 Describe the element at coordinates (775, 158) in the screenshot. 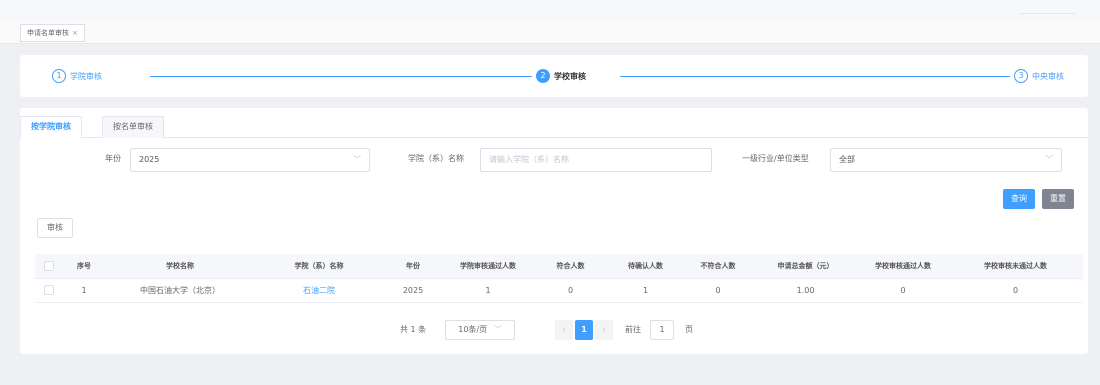

I see `industry-label: 一级行业/单位类型` at that location.